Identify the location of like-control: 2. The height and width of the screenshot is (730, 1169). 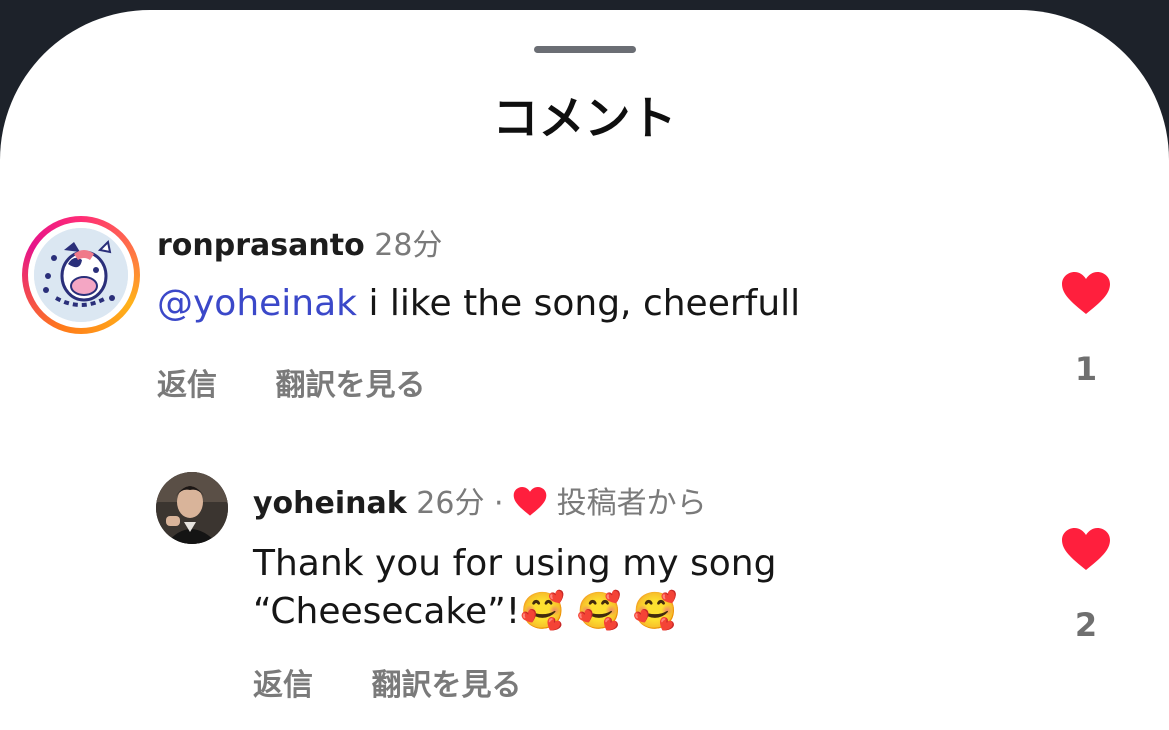
(1086, 586).